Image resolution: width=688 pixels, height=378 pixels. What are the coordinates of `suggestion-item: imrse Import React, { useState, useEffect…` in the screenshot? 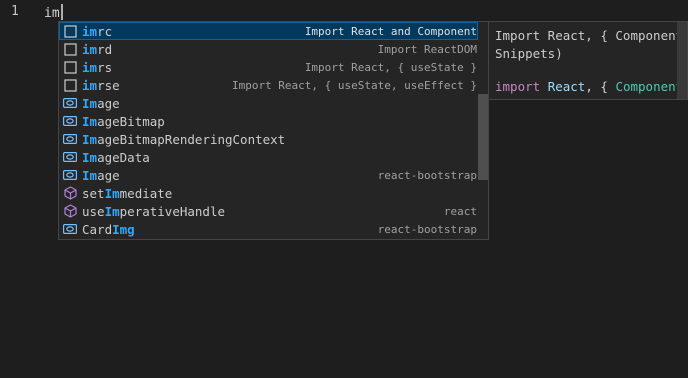 It's located at (268, 85).